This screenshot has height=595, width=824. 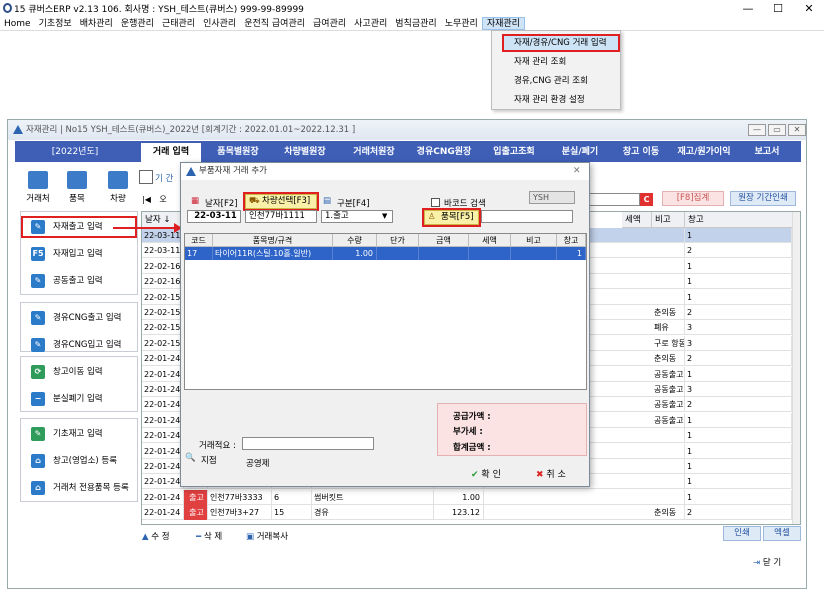 What do you see at coordinates (556, 100) in the screenshot?
I see `dropdown-item-3: 자재 관리 환경 설정` at bounding box center [556, 100].